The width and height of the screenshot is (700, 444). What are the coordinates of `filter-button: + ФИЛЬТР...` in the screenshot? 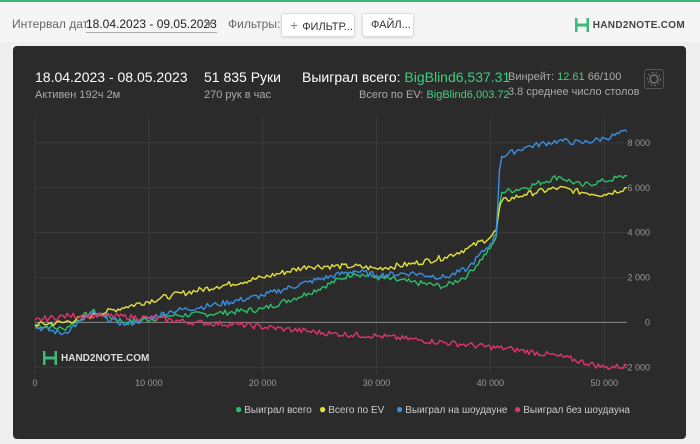 It's located at (318, 25).